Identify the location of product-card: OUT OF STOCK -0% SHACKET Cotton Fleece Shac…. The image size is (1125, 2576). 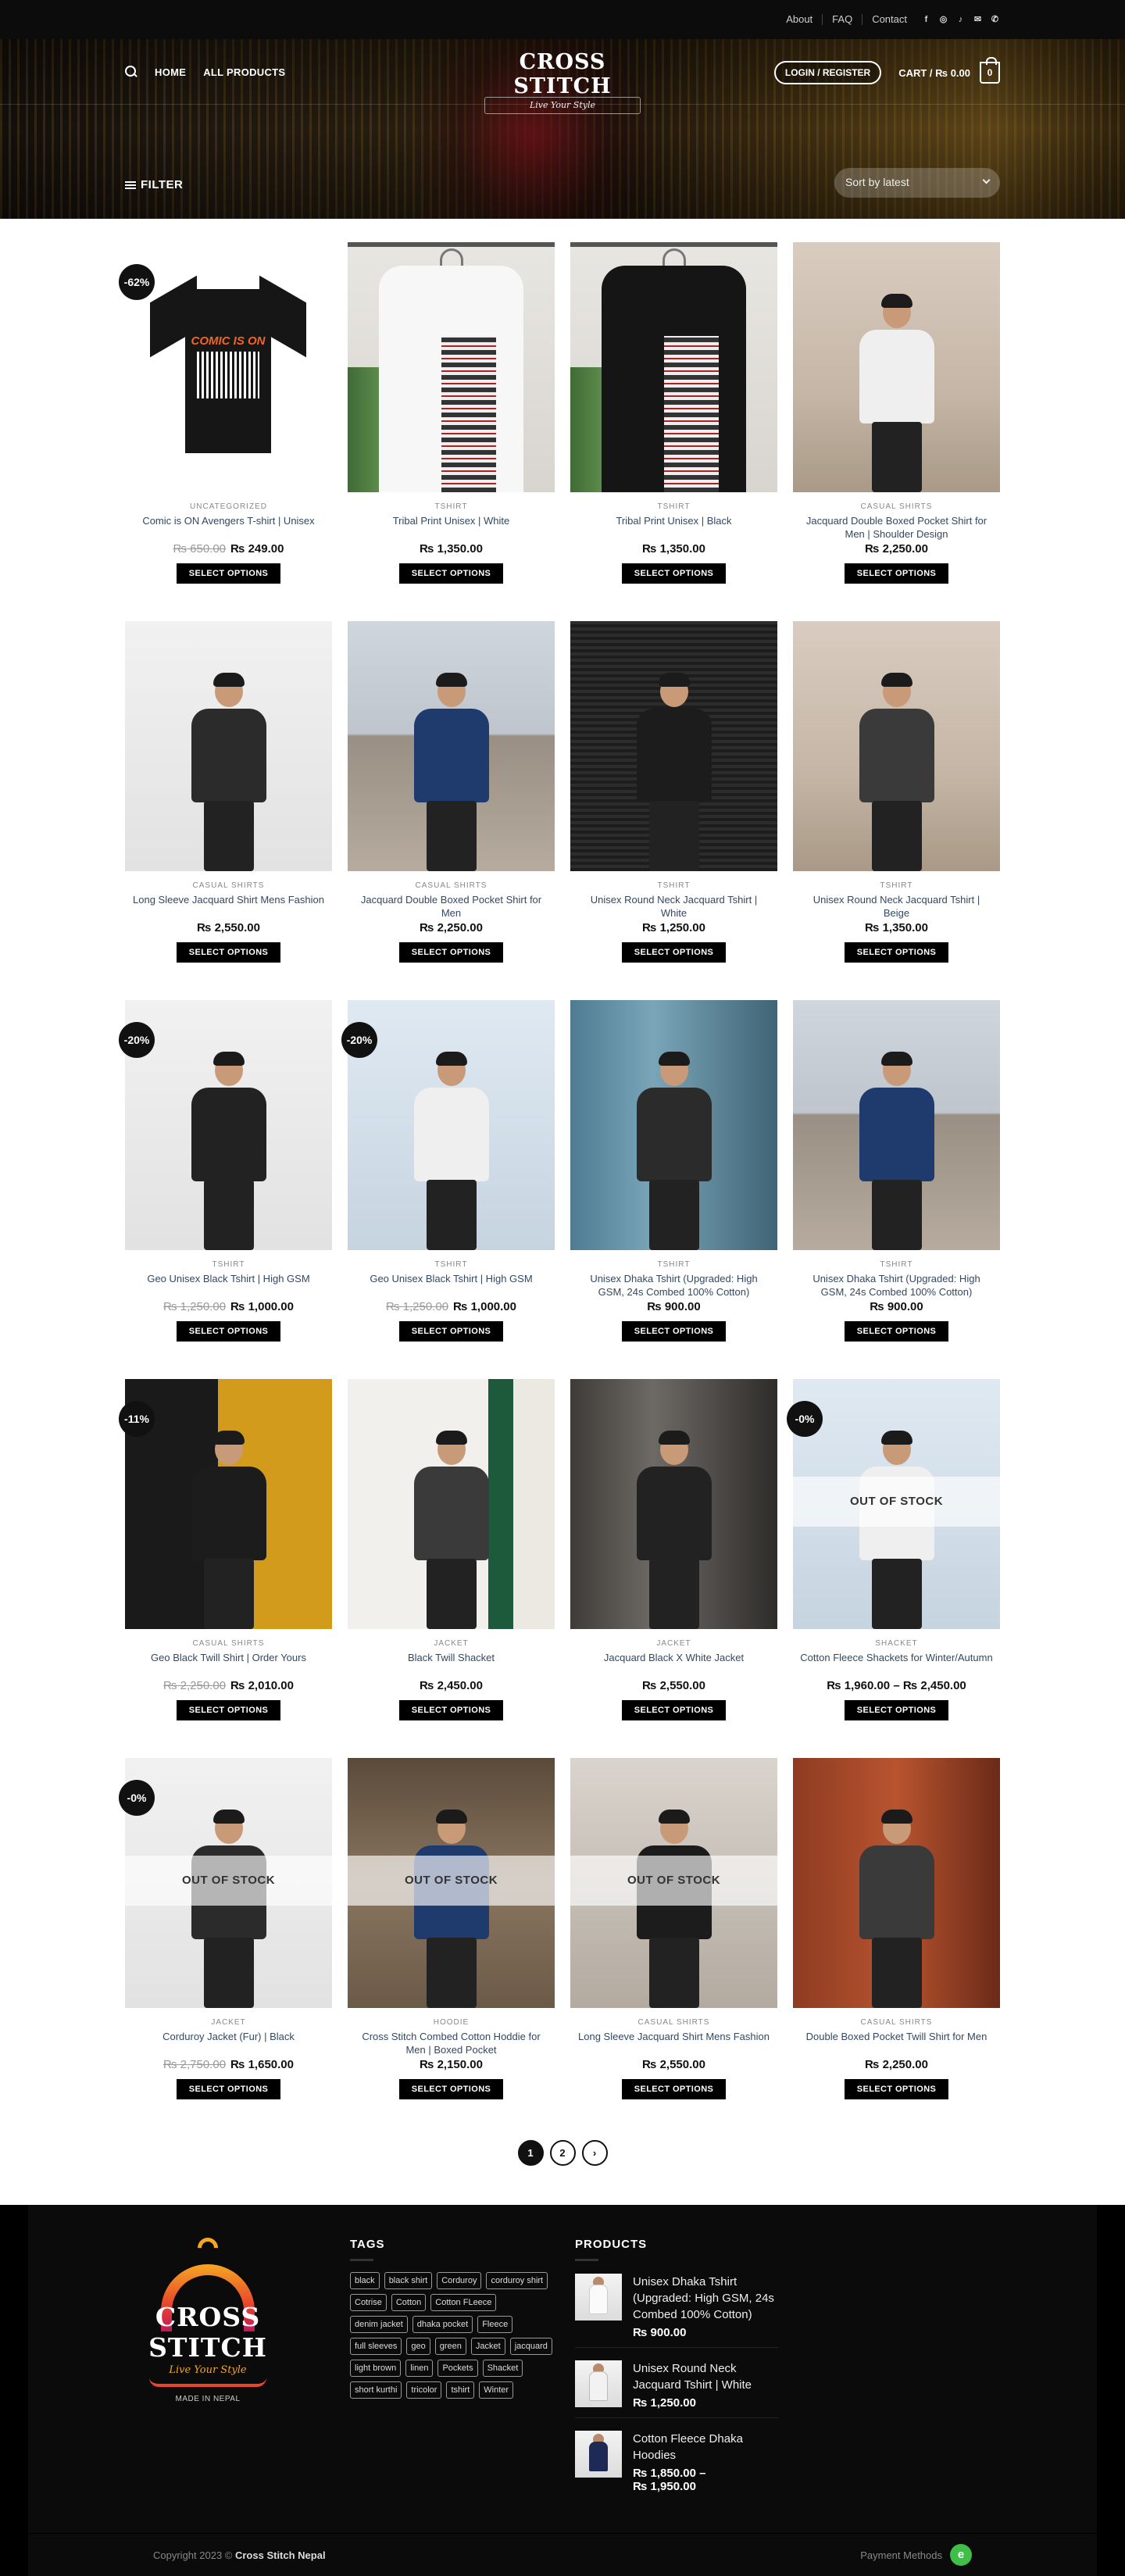
(893, 1569).